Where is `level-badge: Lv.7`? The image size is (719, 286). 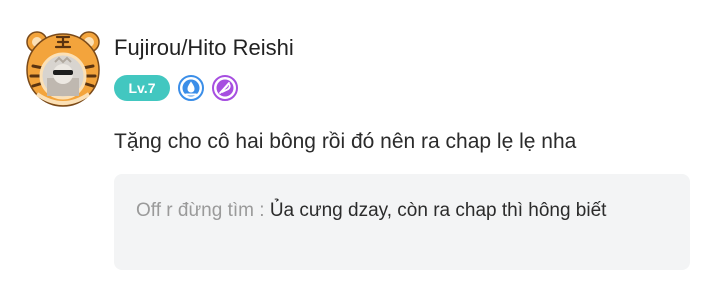
level-badge: Lv.7 is located at coordinates (142, 88).